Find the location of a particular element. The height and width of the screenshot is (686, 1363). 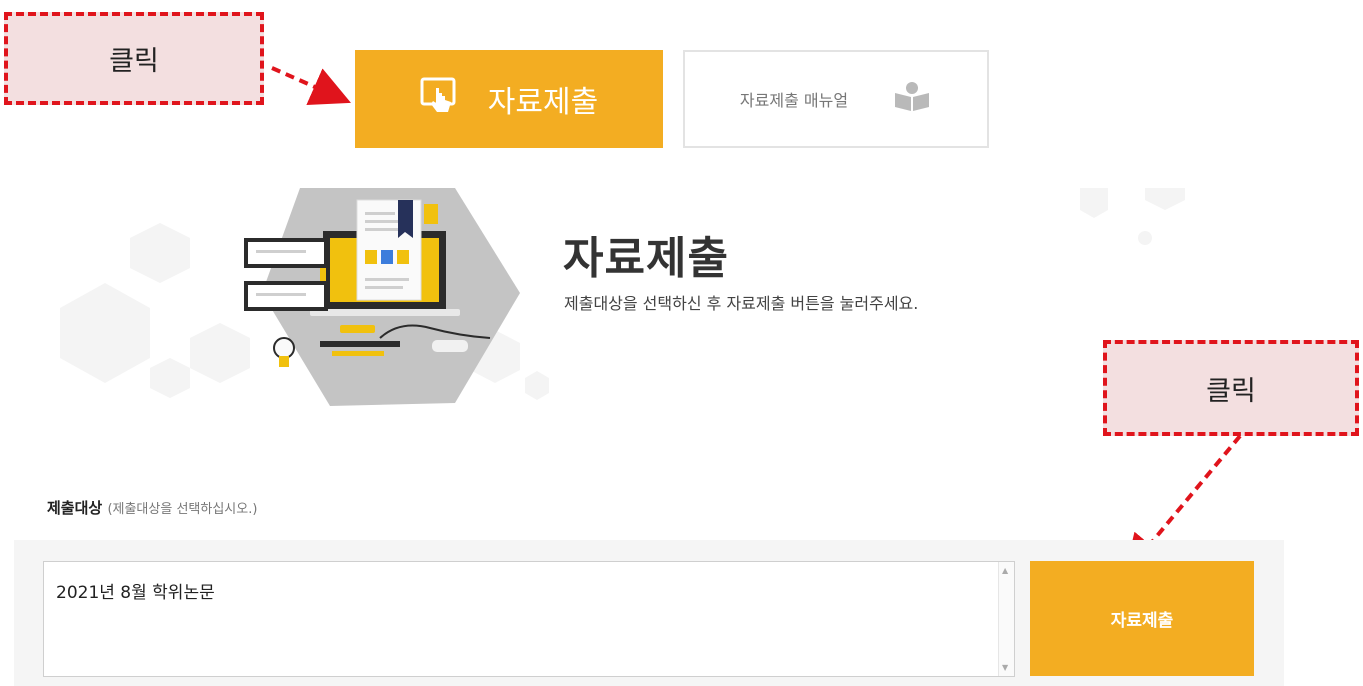

reading-person-icon is located at coordinates (912, 99).